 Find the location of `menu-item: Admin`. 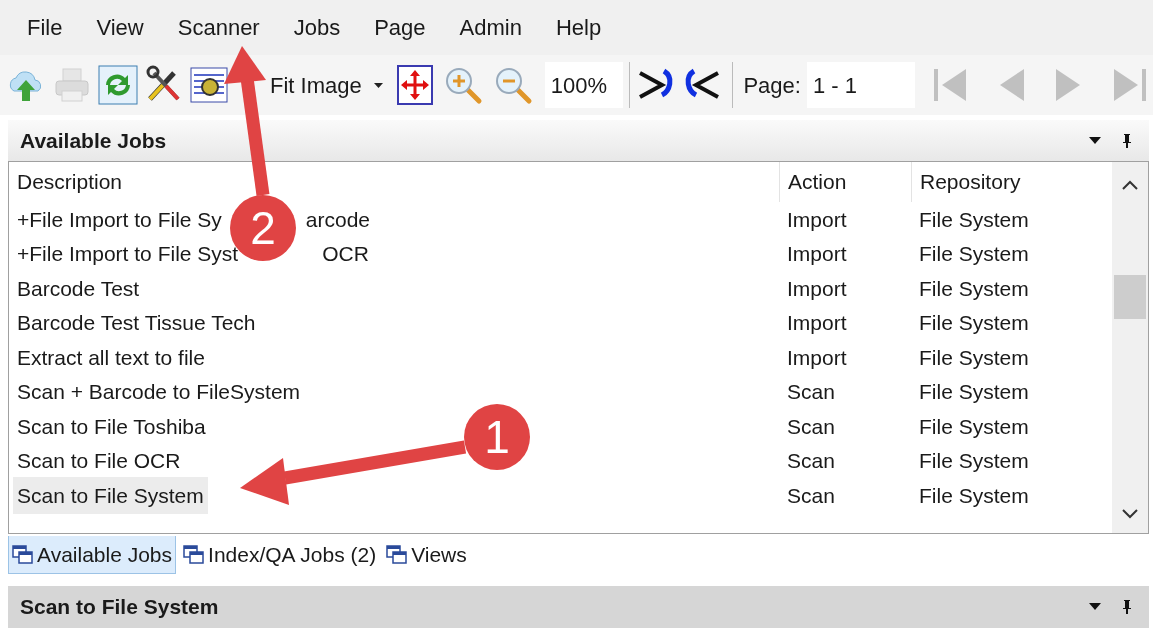

menu-item: Admin is located at coordinates (490, 27).